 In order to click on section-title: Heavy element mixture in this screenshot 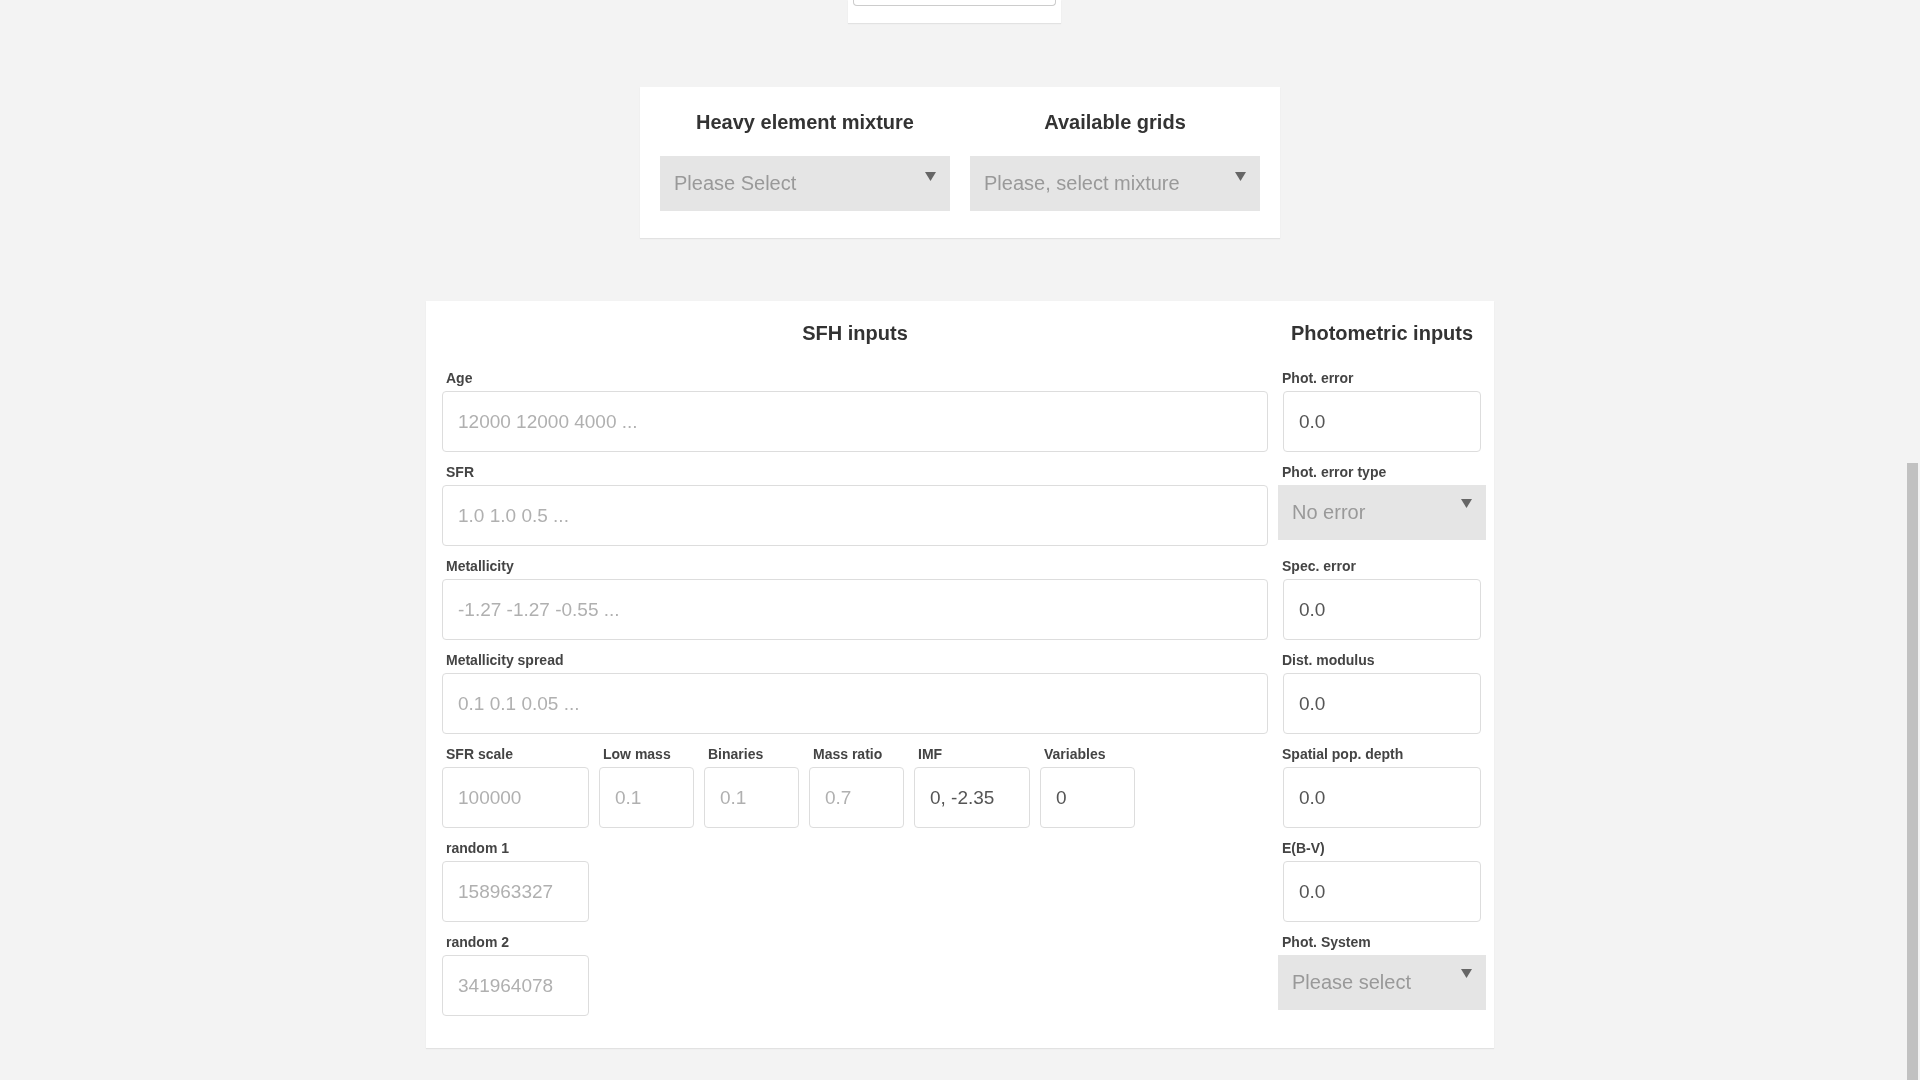, I will do `click(805, 122)`.